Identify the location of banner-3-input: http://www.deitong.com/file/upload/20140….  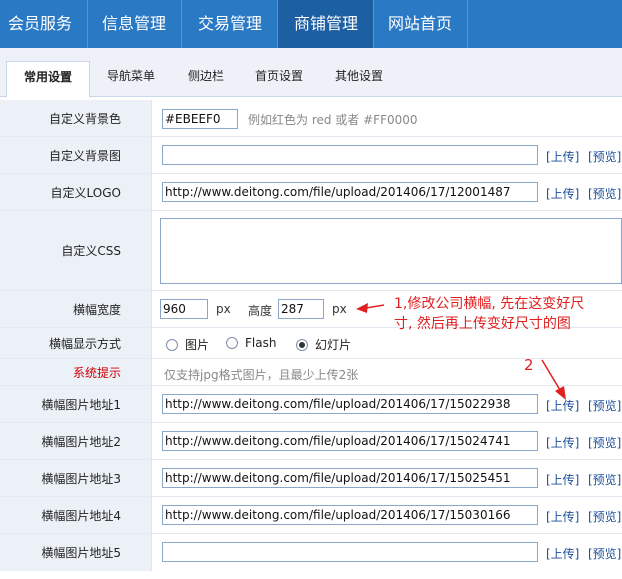
(350, 478).